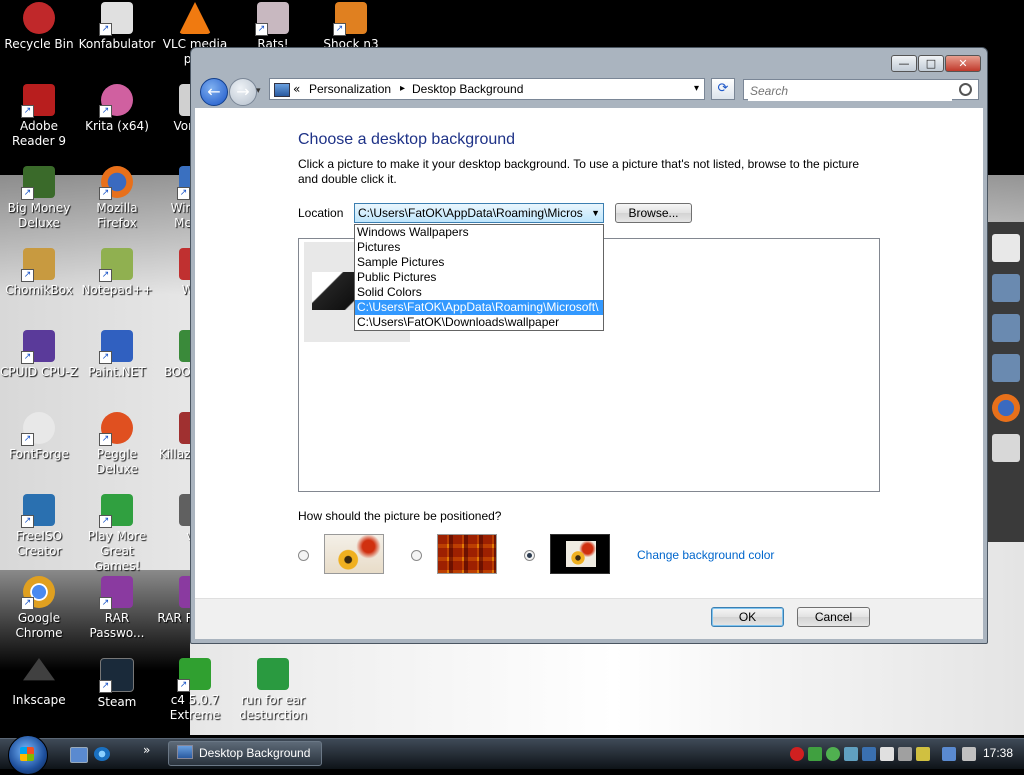 Image resolution: width=1024 pixels, height=775 pixels. I want to click on search-input, so click(850, 91).